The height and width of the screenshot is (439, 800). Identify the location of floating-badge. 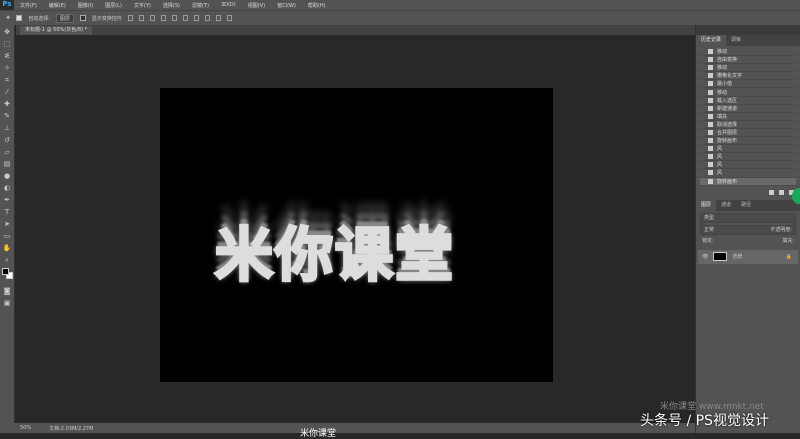
(796, 196).